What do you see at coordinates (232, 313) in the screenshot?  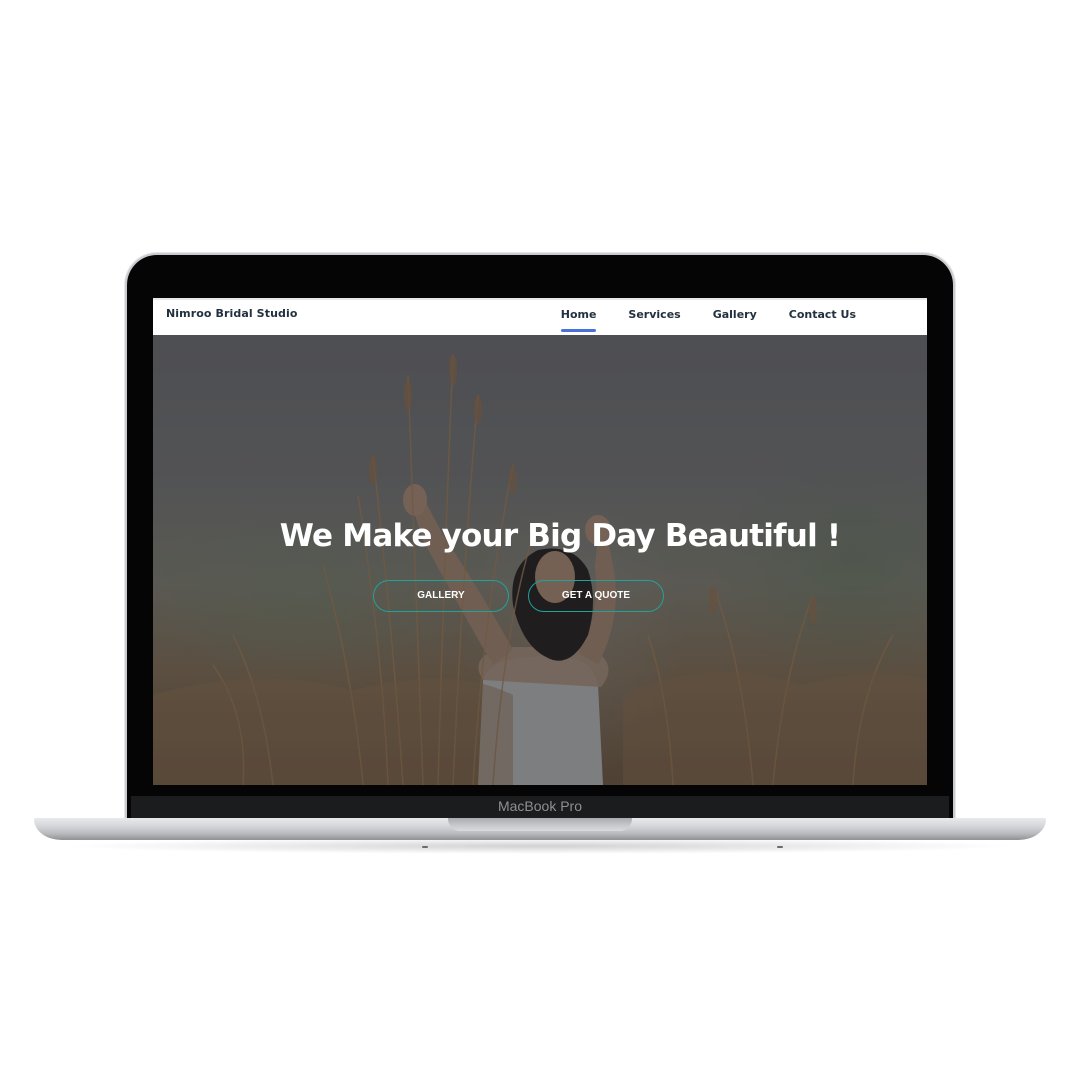 I see `brand-logo: Nimroo Bridal Studio` at bounding box center [232, 313].